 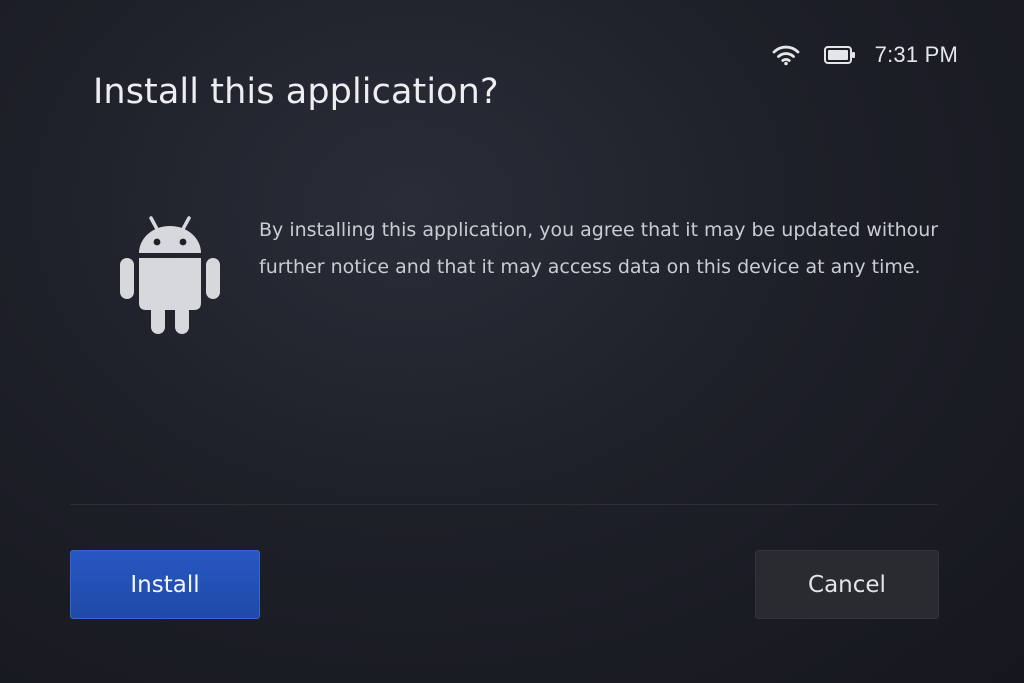 What do you see at coordinates (840, 55) in the screenshot?
I see `battery-icon` at bounding box center [840, 55].